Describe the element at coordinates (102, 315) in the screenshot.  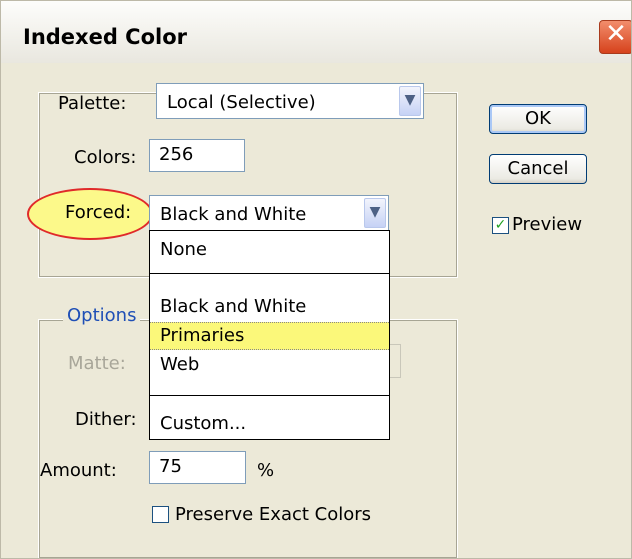
I see `options-legend: Options` at that location.